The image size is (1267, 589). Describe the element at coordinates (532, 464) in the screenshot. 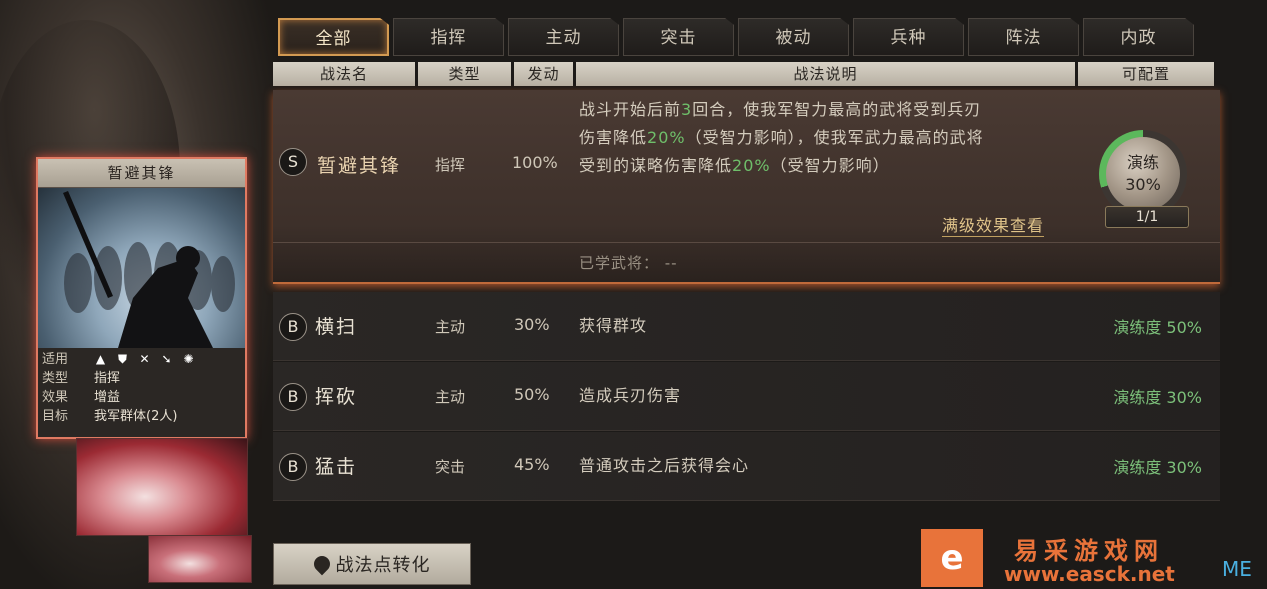

I see `skill-rate: 45%` at that location.